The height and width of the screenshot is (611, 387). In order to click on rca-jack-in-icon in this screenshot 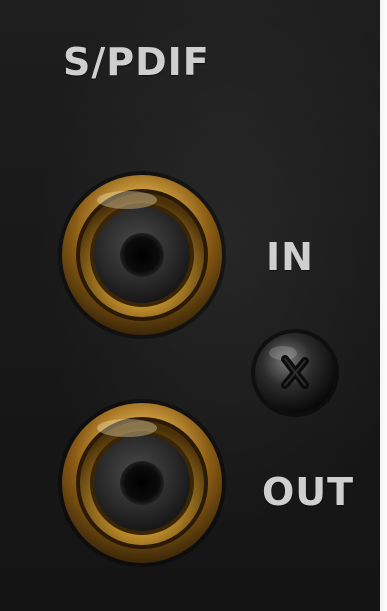, I will do `click(142, 255)`.